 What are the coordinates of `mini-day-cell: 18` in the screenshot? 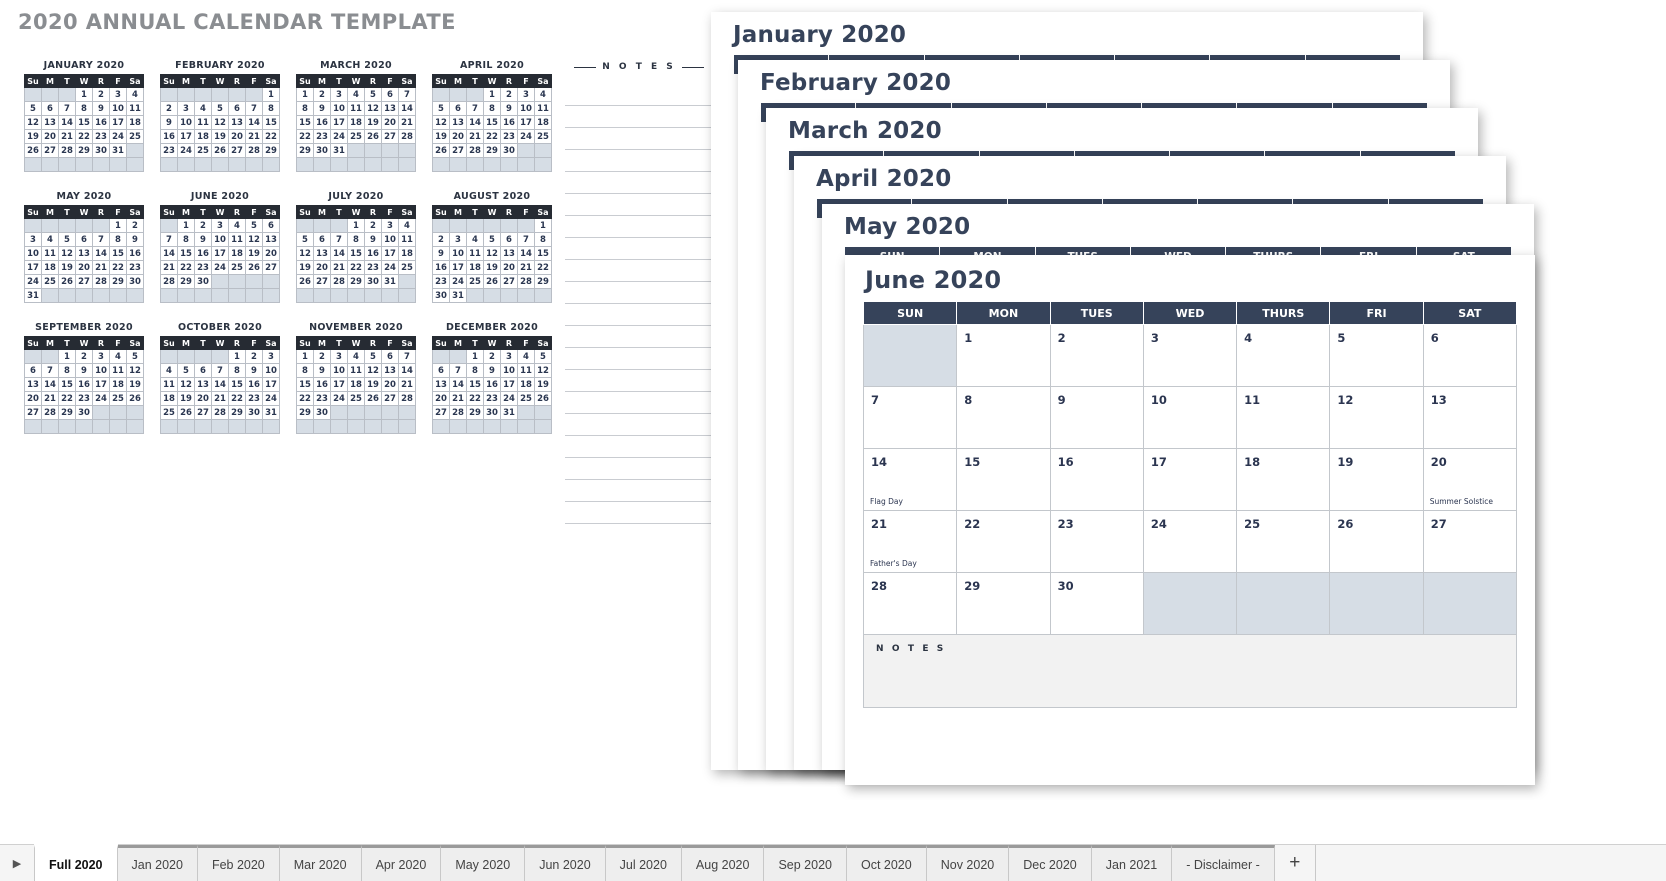 It's located at (407, 253).